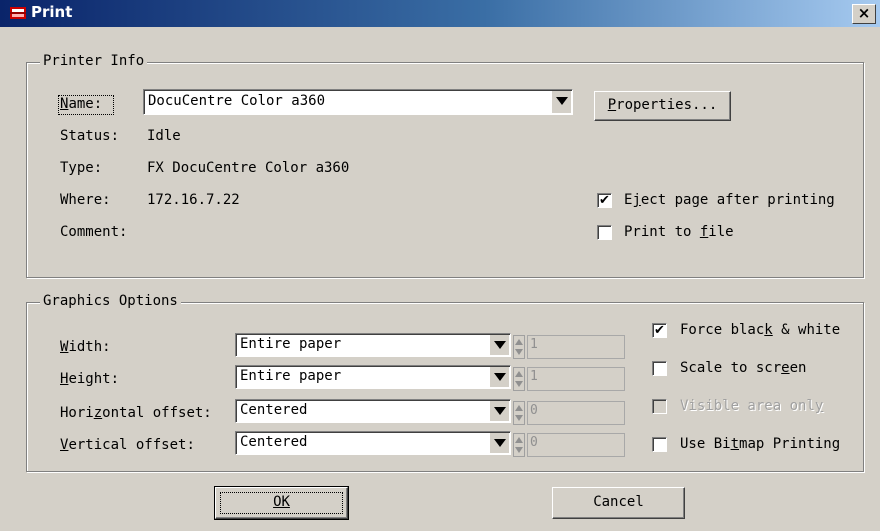  Describe the element at coordinates (164, 136) in the screenshot. I see `status-value: Idle` at that location.